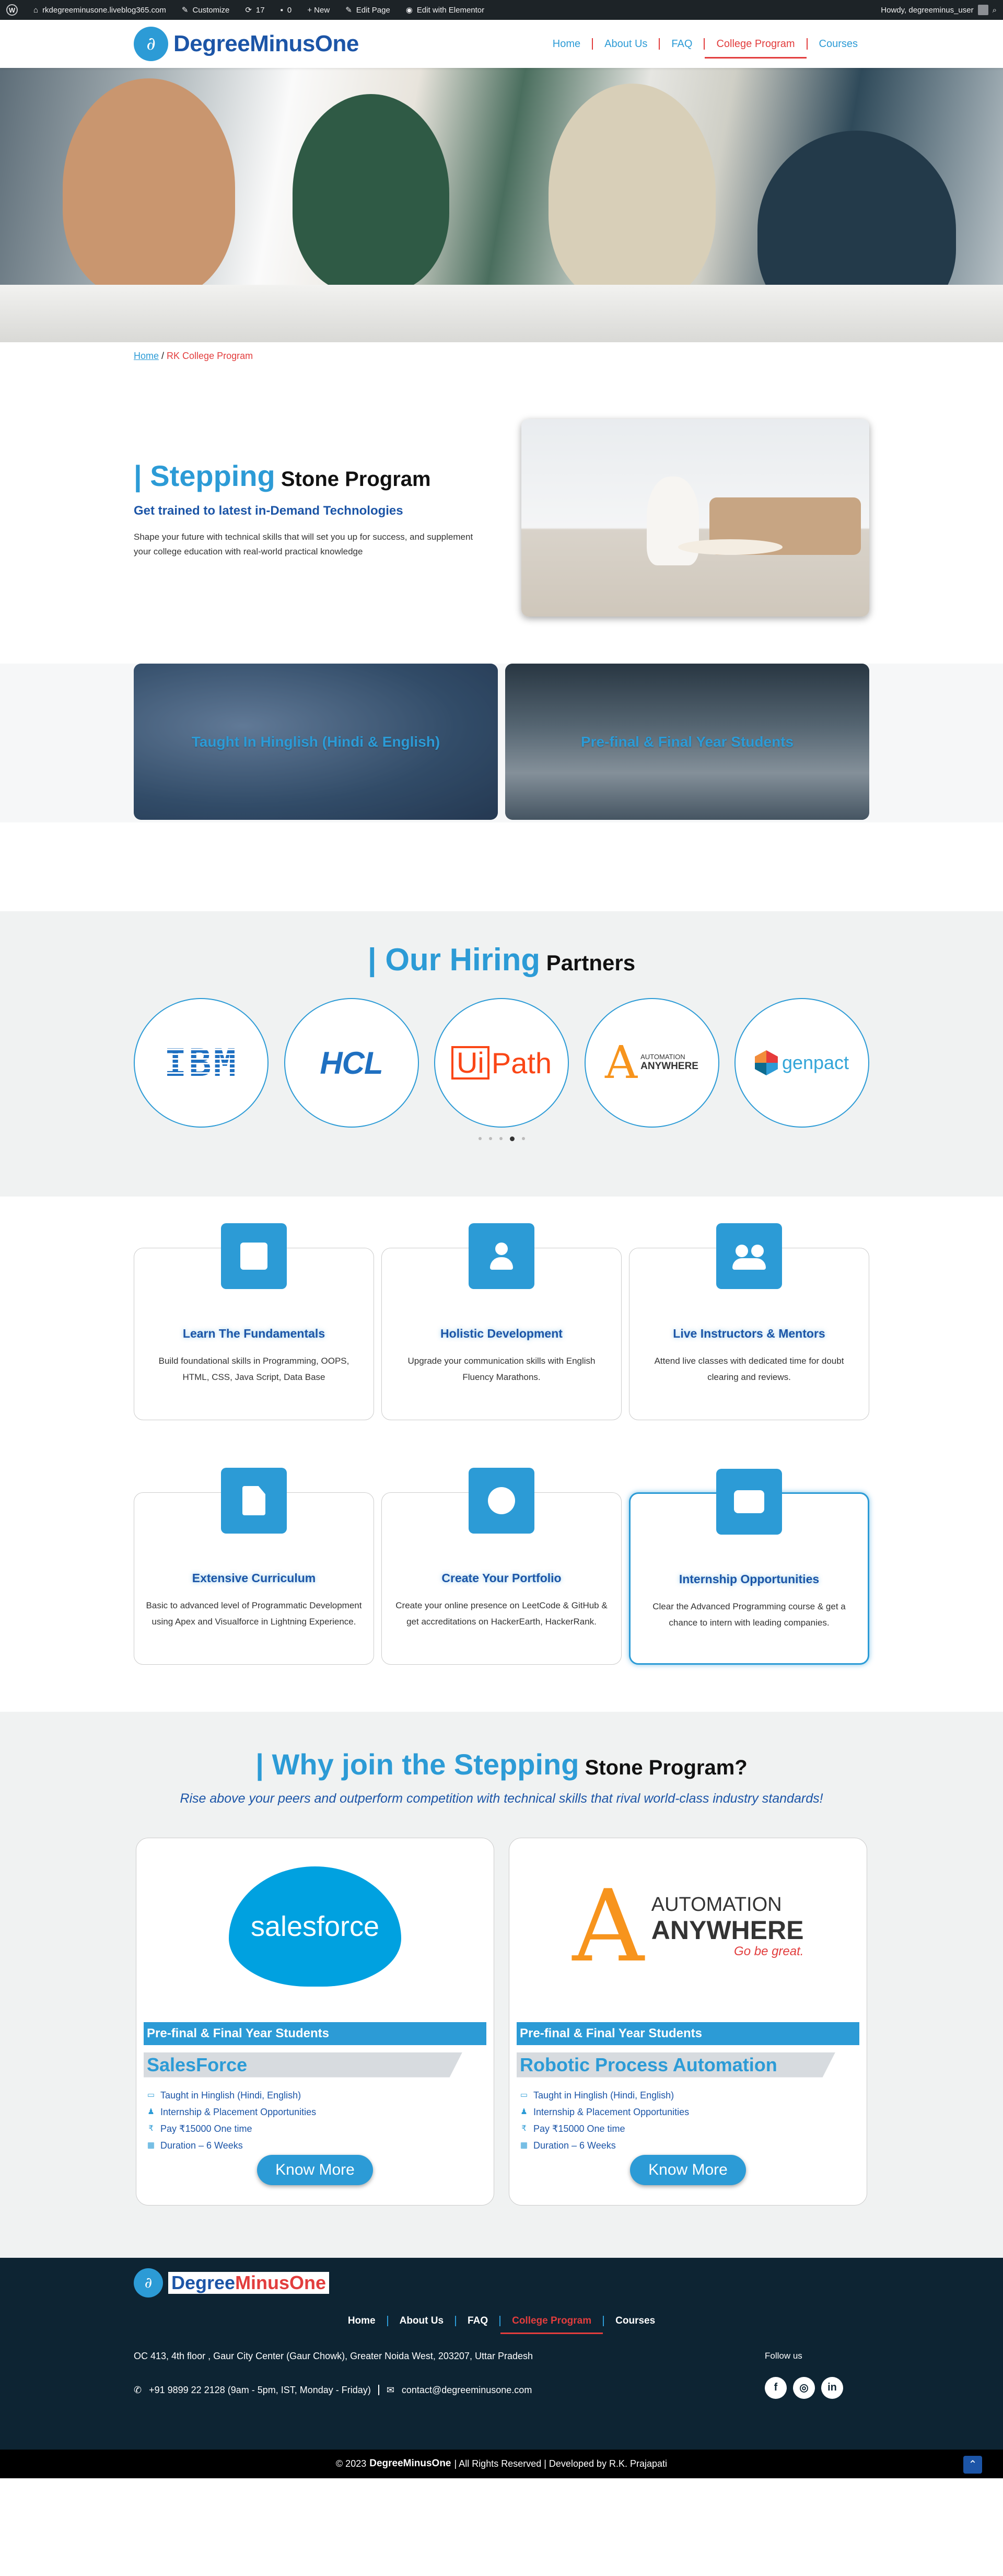  What do you see at coordinates (749, 1502) in the screenshot?
I see `briefcase-icon` at bounding box center [749, 1502].